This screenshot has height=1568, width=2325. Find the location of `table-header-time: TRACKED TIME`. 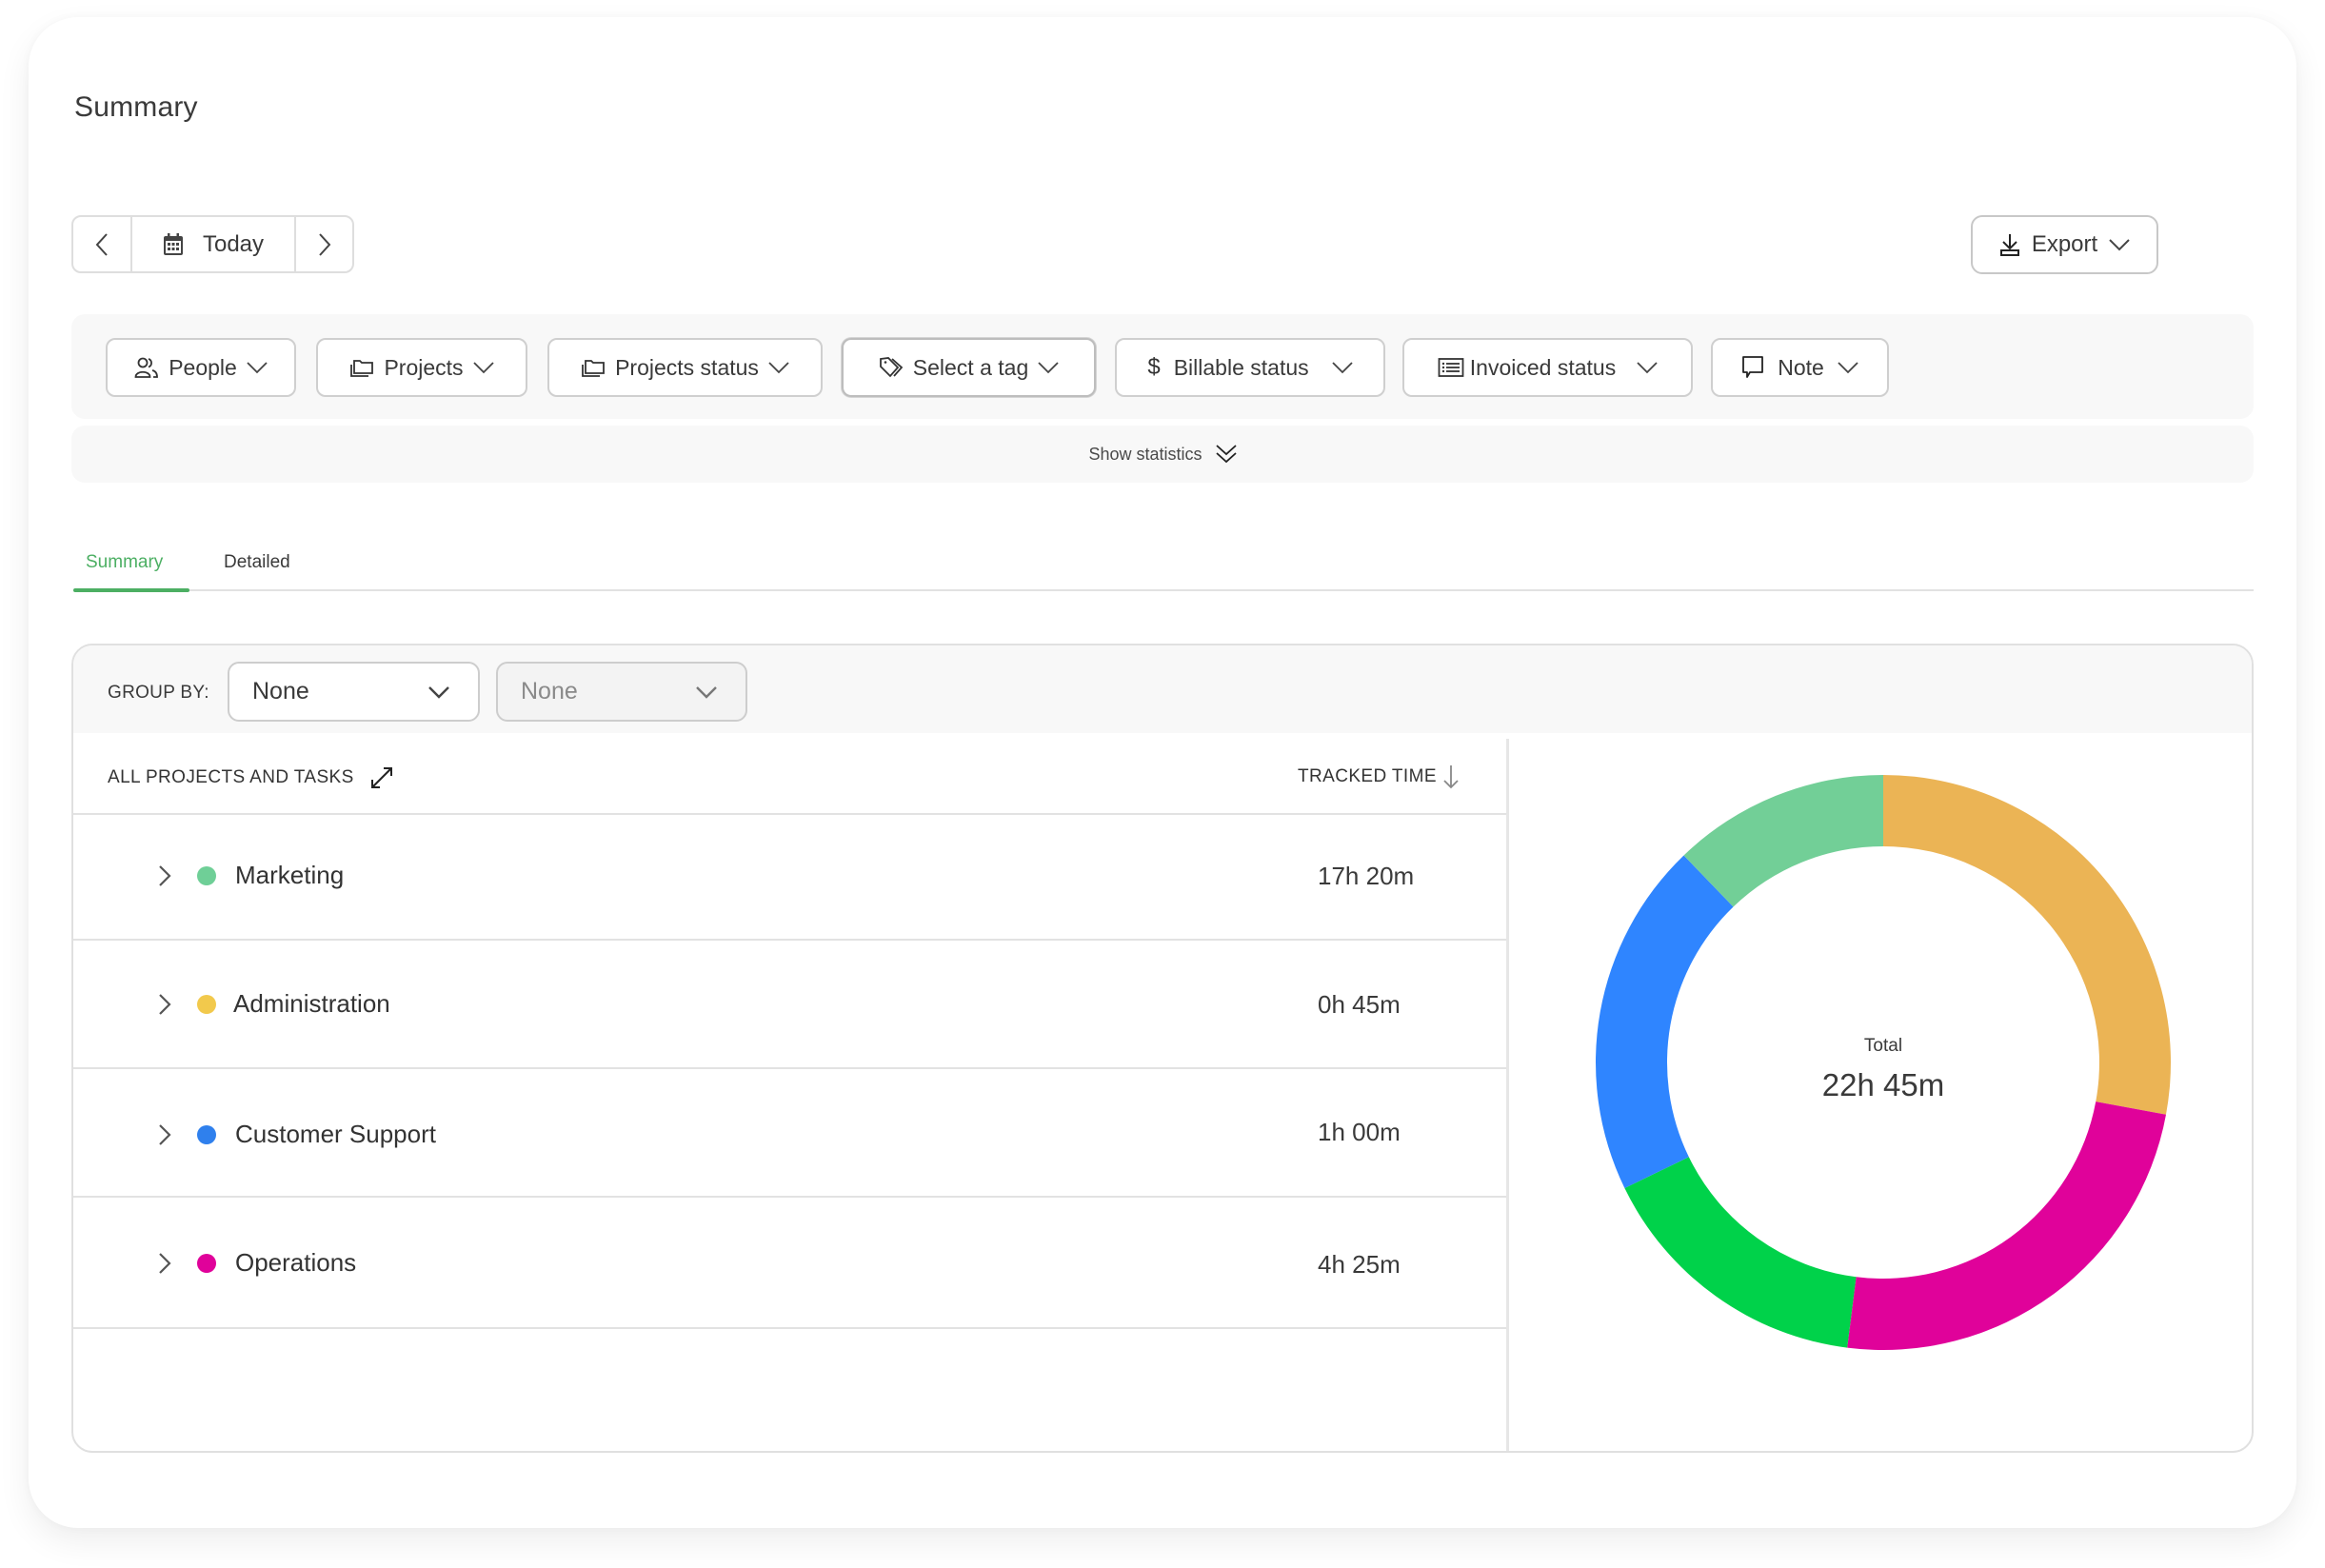

table-header-time: TRACKED TIME is located at coordinates (1379, 777).